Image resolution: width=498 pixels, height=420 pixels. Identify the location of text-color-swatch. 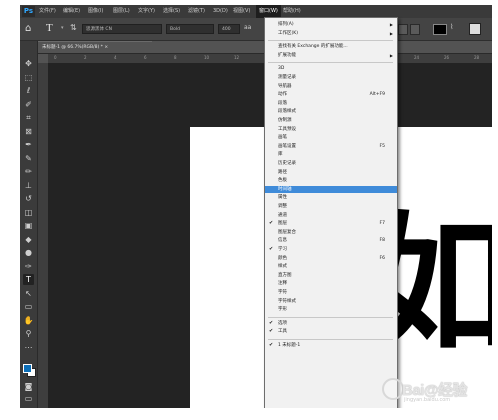
(440, 29).